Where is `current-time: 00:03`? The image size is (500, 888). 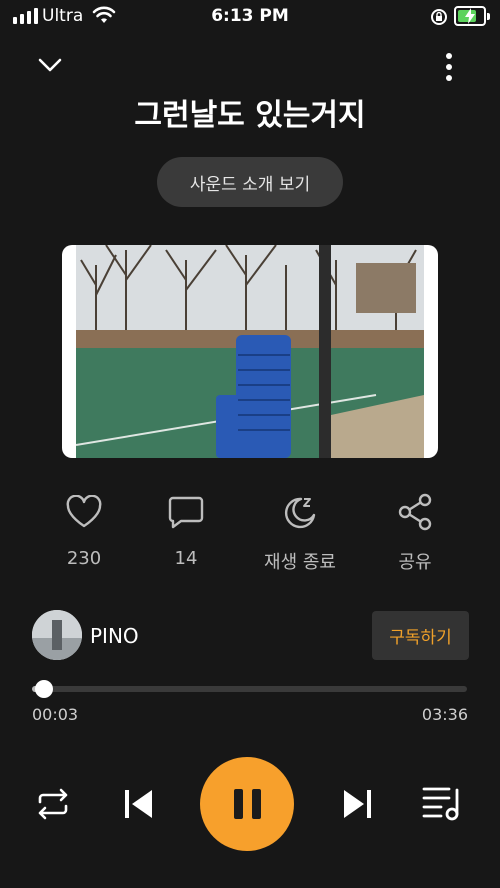
current-time: 00:03 is located at coordinates (55, 714).